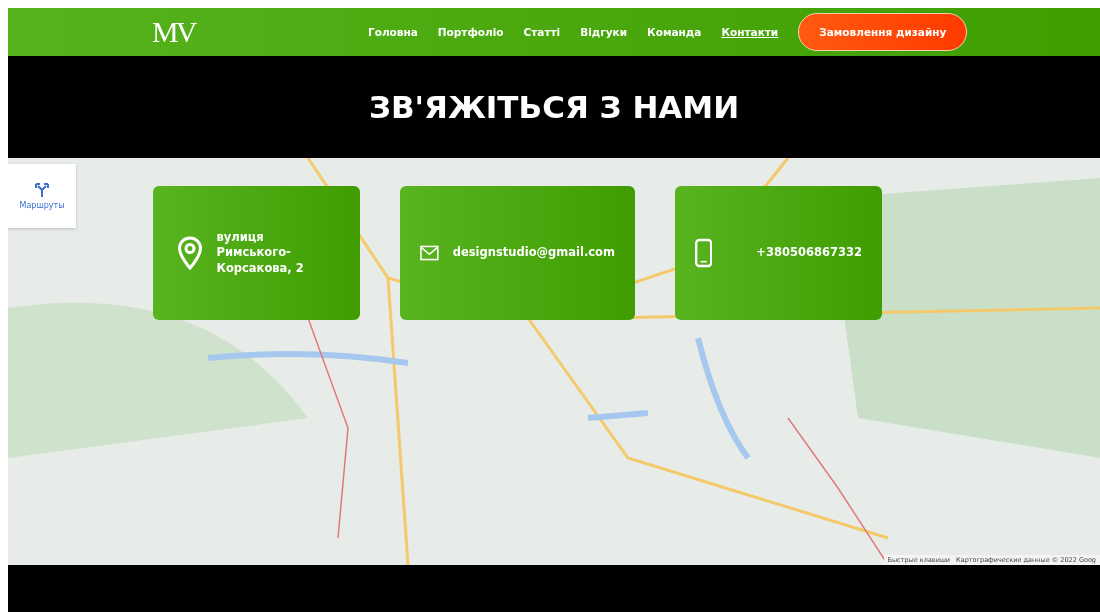 The height and width of the screenshot is (612, 1100). I want to click on nav-link: Головна, so click(393, 32).